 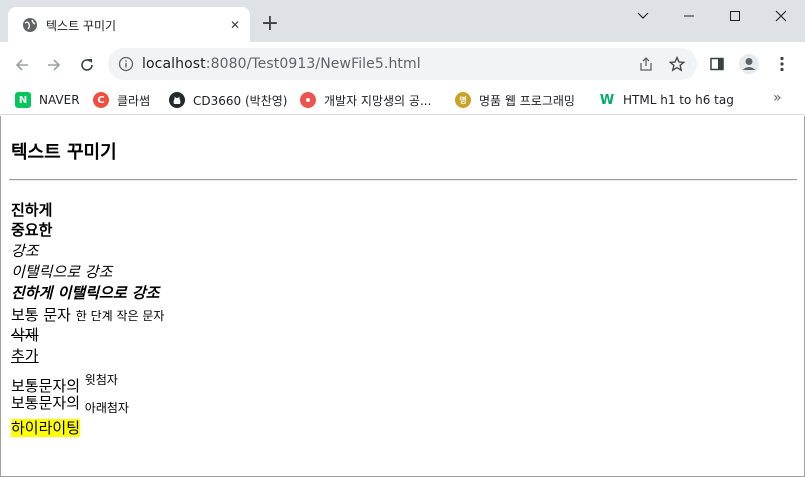 I want to click on profile-avatar-icon, so click(x=749, y=64).